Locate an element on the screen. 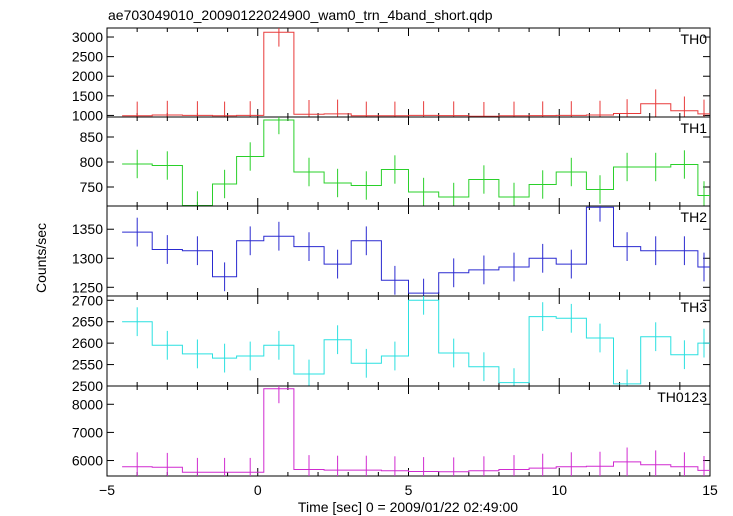 This screenshot has width=733, height=516. x-tick-label: −5 is located at coordinates (107, 490).